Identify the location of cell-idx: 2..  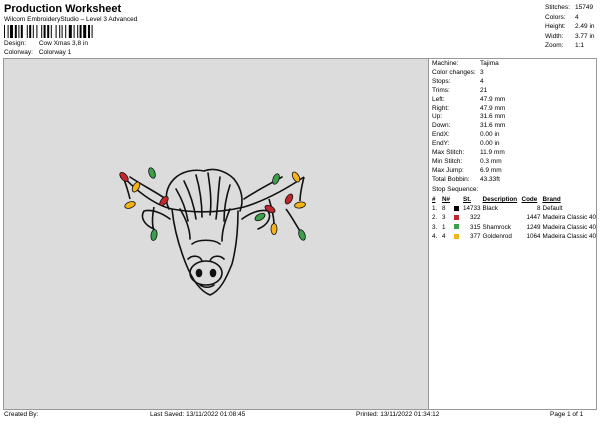
(435, 218).